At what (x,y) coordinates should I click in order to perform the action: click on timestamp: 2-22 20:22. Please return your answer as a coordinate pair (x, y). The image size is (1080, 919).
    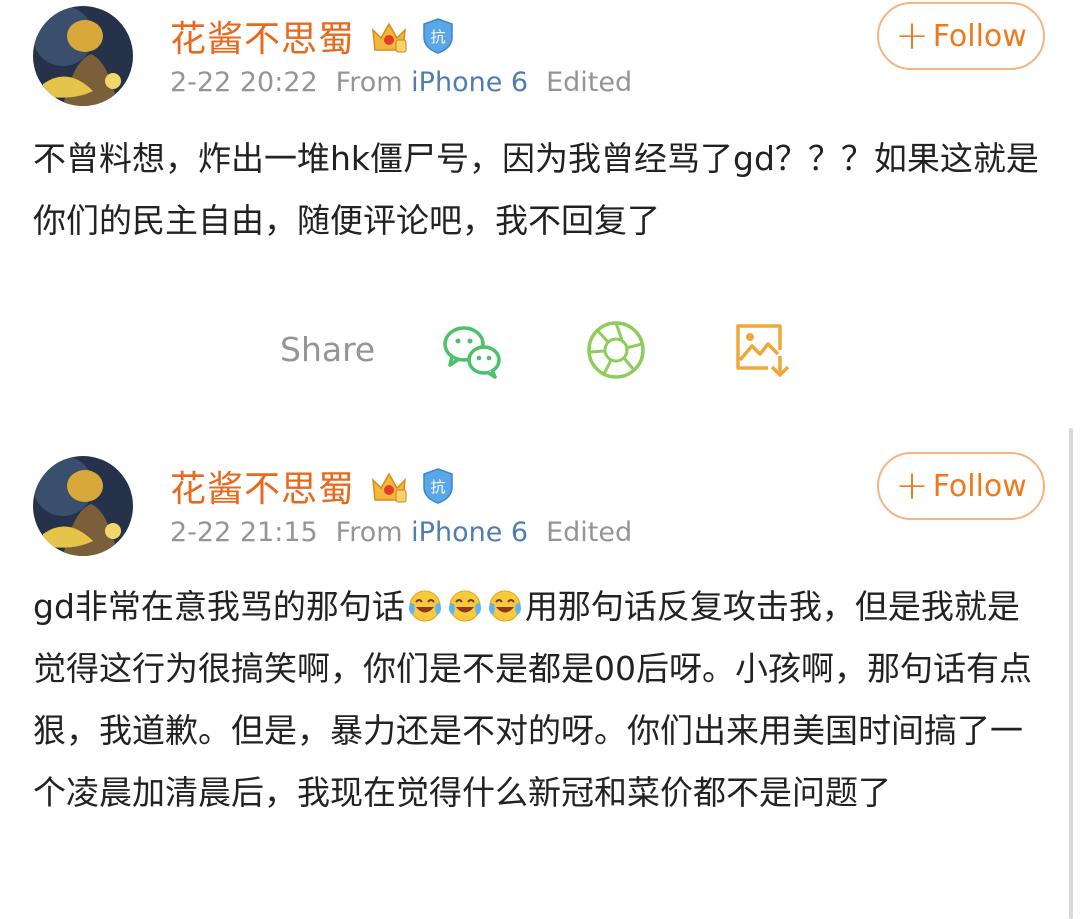
    Looking at the image, I should click on (244, 82).